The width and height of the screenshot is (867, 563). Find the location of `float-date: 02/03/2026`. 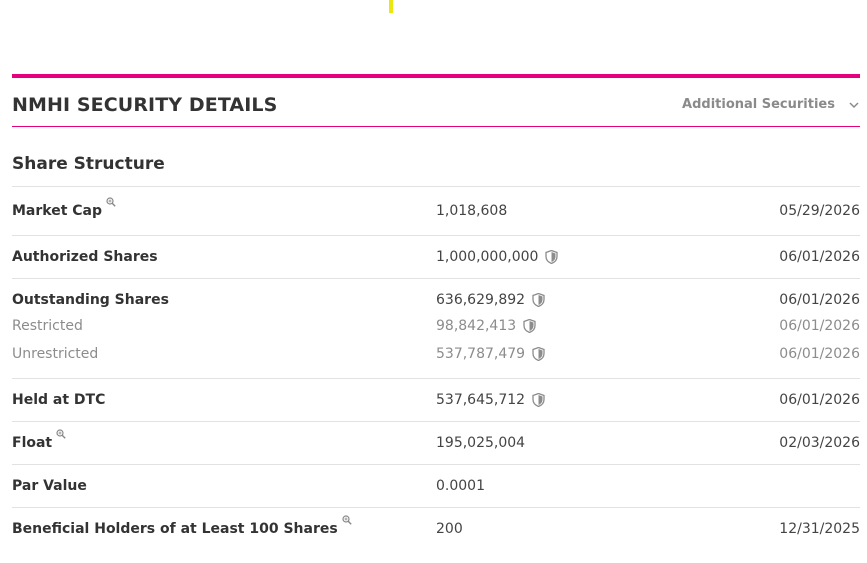

float-date: 02/03/2026 is located at coordinates (819, 443).